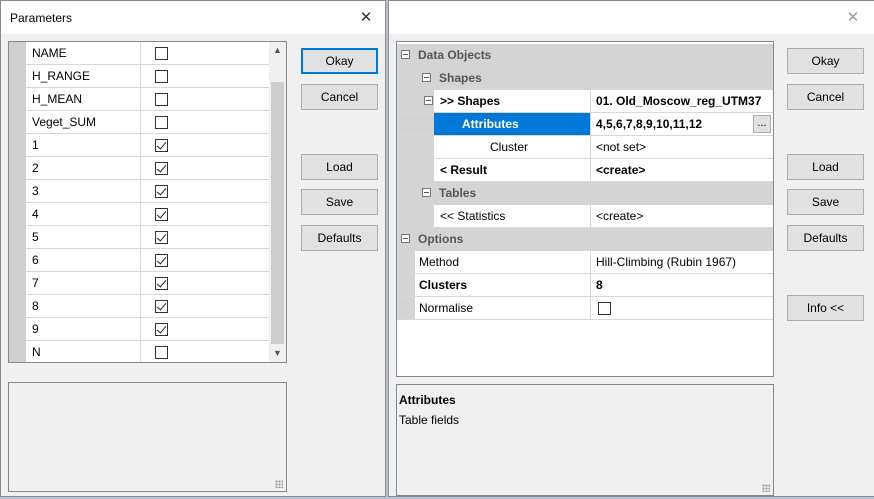  I want to click on property-shapes: >> Shapes 01. Old_Moscow_reg_UTM37, so click(585, 101).